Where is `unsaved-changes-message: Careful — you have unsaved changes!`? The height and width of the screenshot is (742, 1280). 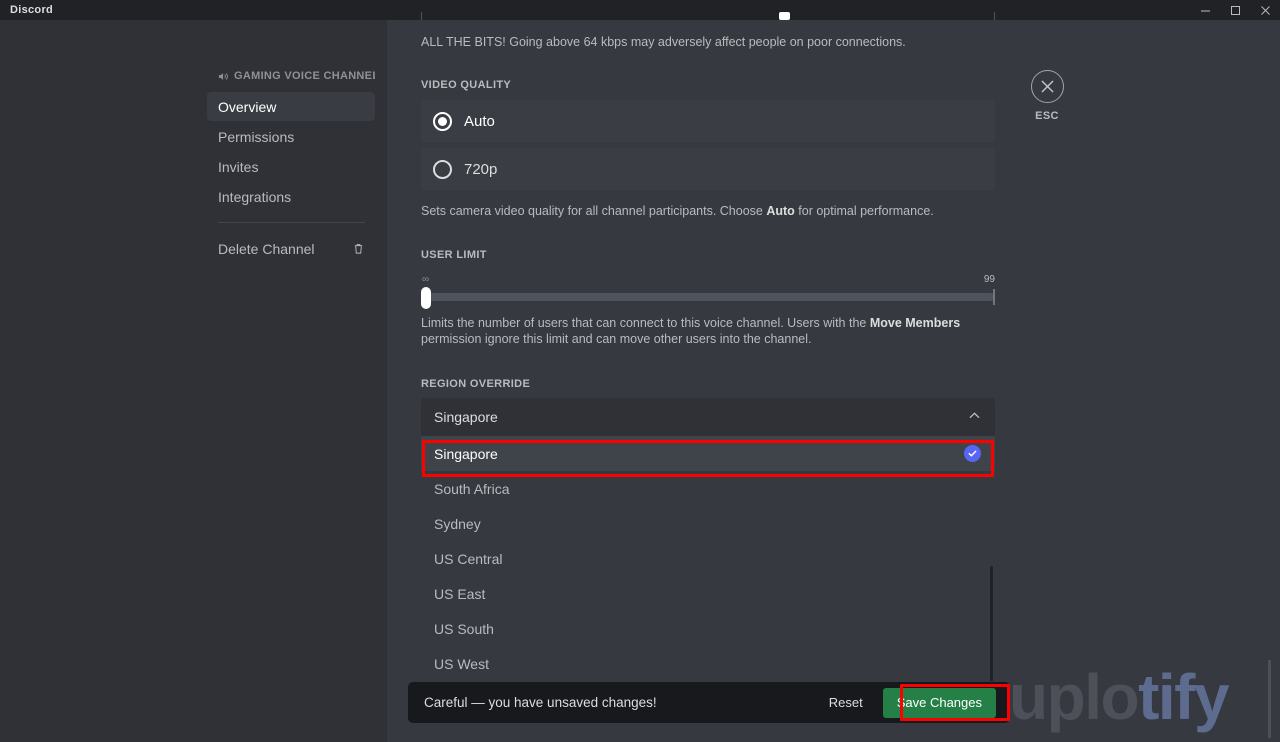 unsaved-changes-message: Careful — you have unsaved changes! is located at coordinates (540, 702).